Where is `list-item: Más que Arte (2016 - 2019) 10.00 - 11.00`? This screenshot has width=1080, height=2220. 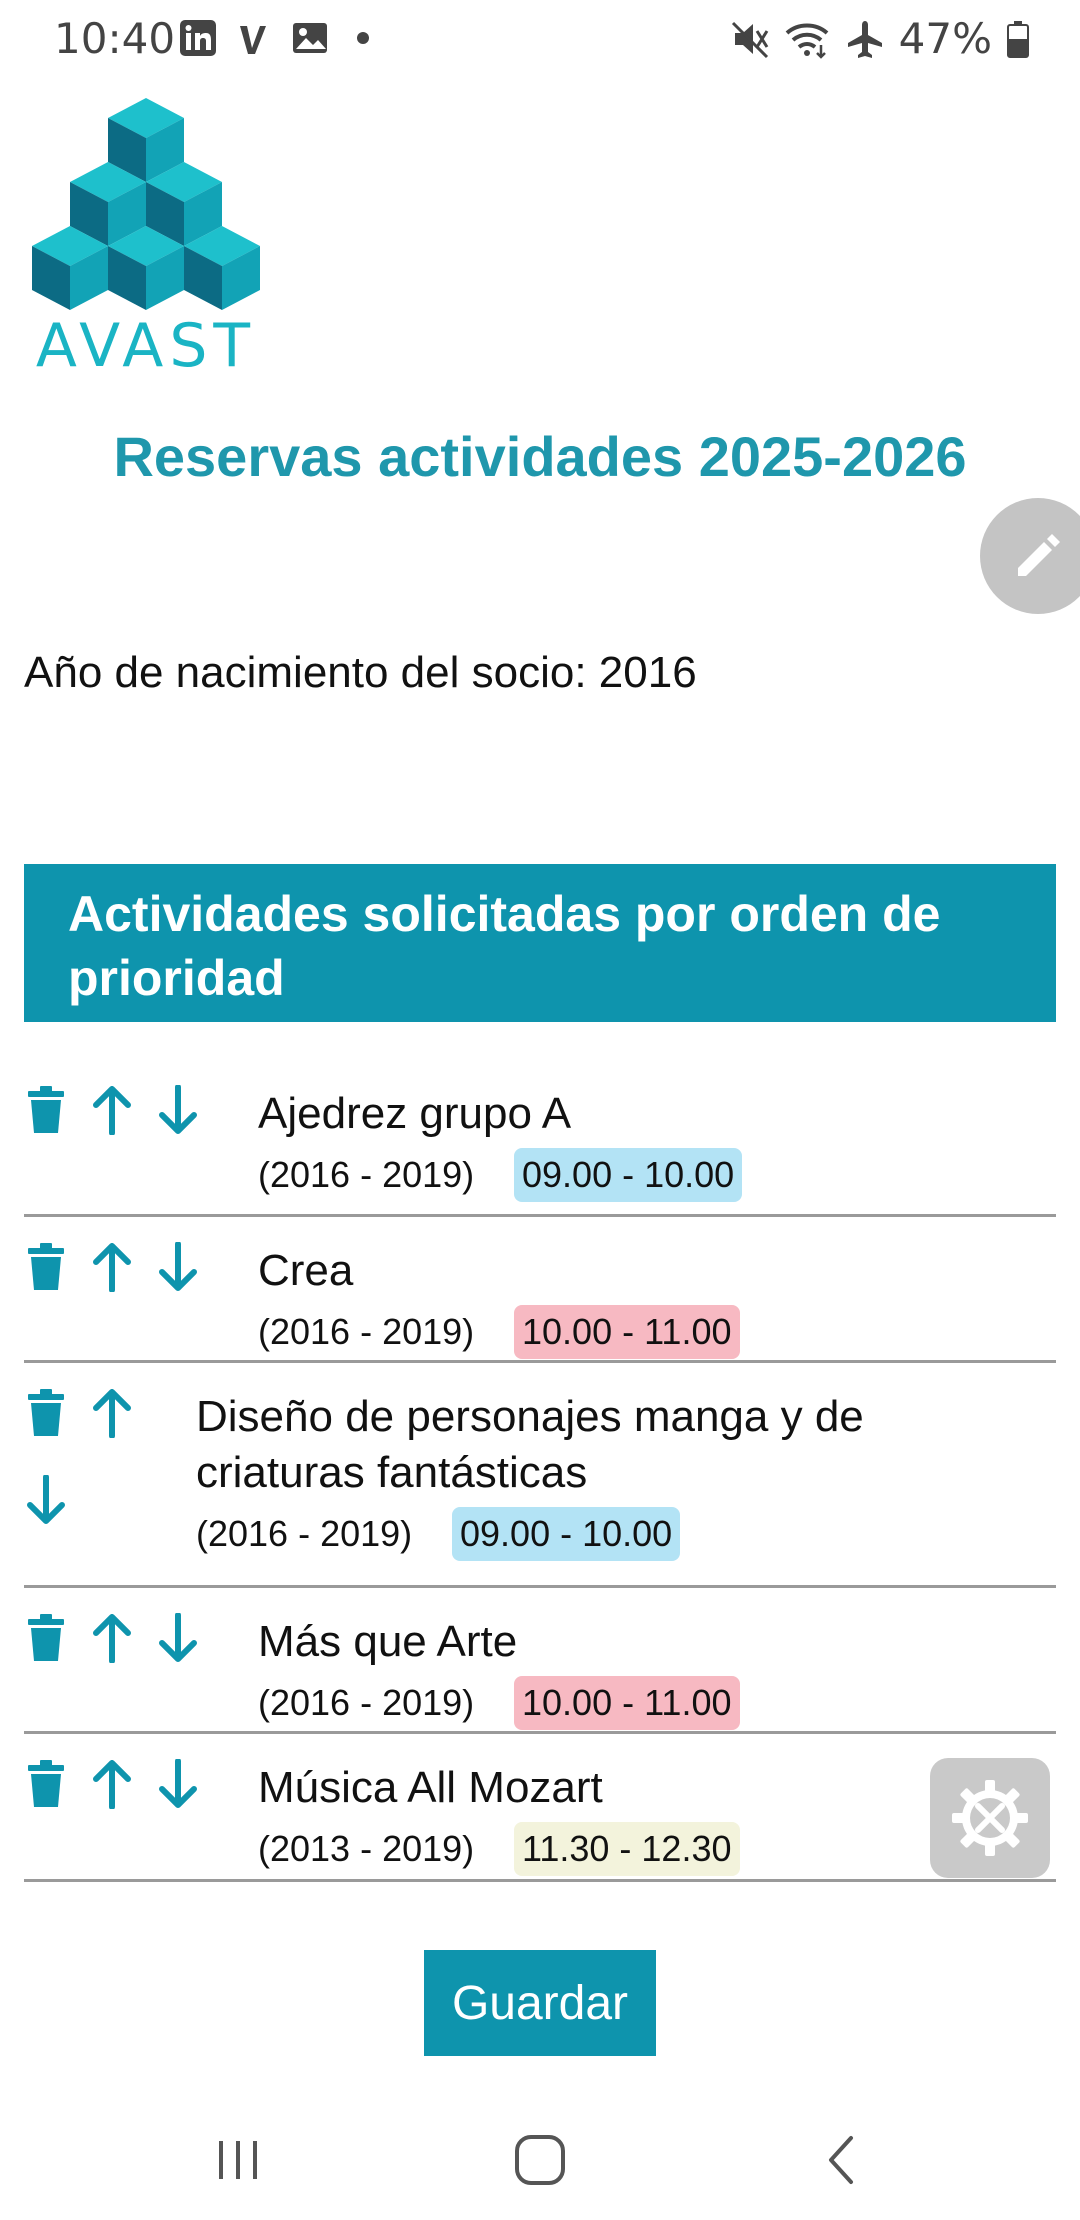 list-item: Más que Arte (2016 - 2019) 10.00 - 11.00 is located at coordinates (540, 1661).